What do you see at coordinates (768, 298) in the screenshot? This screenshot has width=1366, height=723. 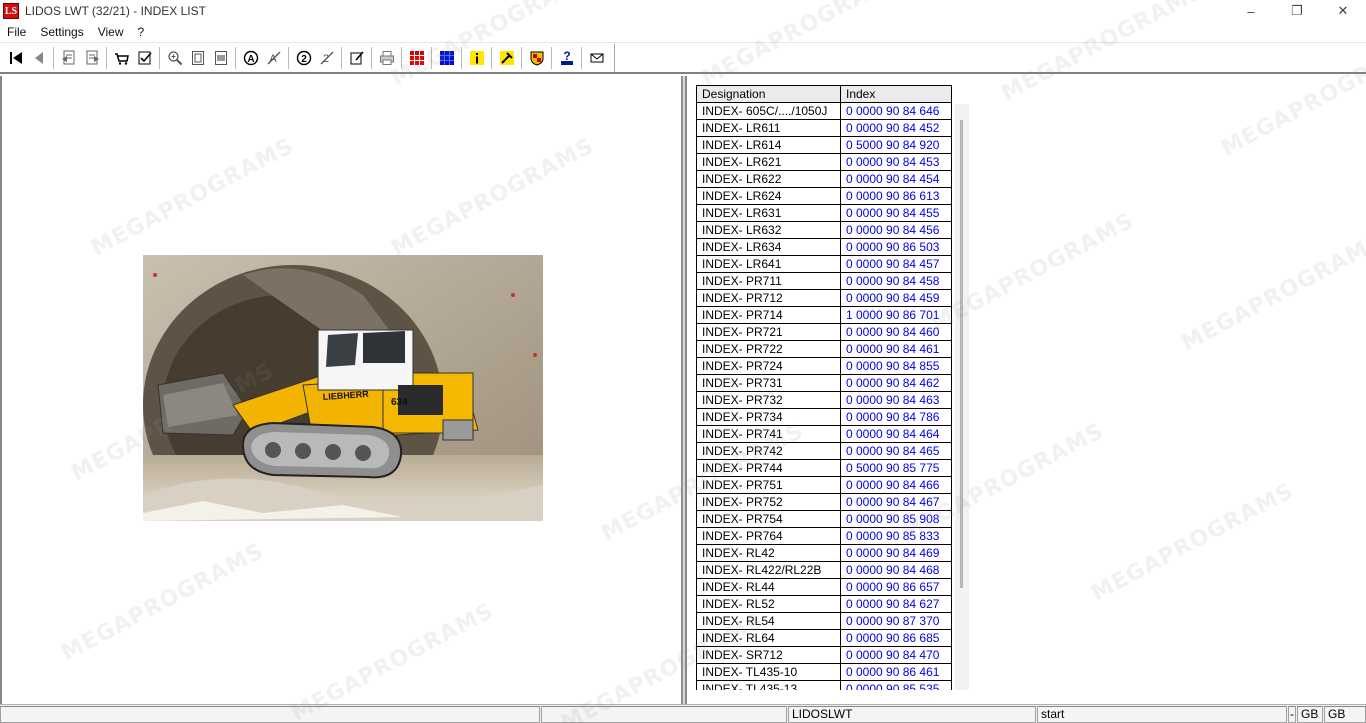 I see `designation-cell: INDEX- PR712` at bounding box center [768, 298].